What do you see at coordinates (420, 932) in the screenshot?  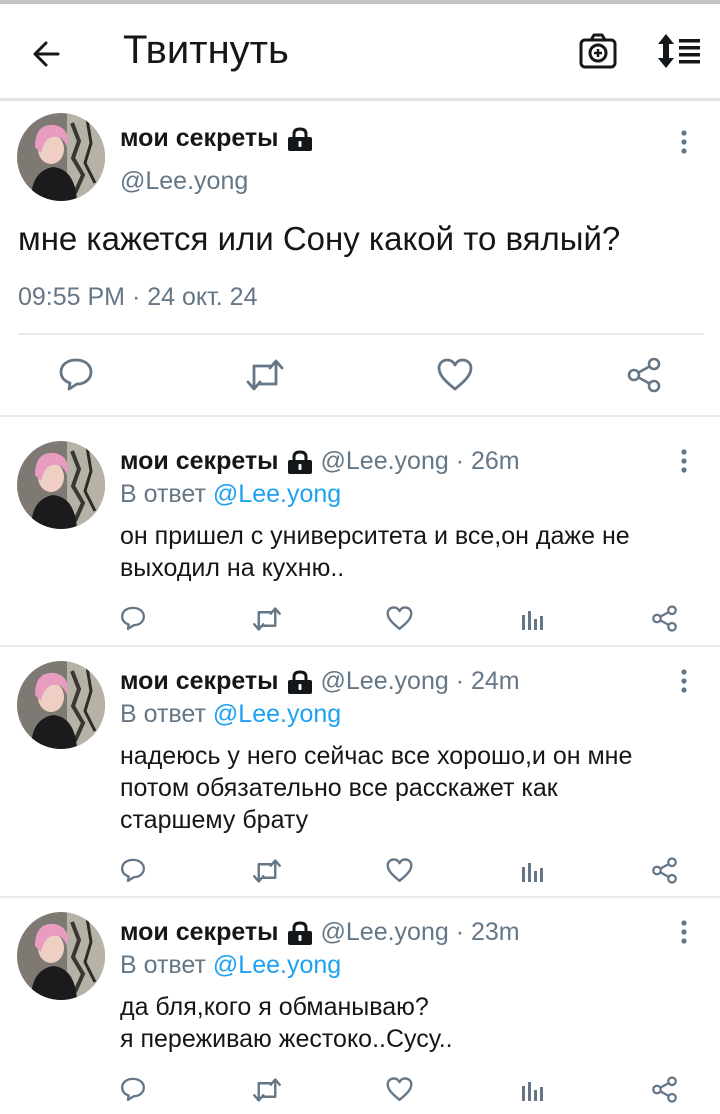 I see `handle-and-time: @Lee.yong · 23m` at bounding box center [420, 932].